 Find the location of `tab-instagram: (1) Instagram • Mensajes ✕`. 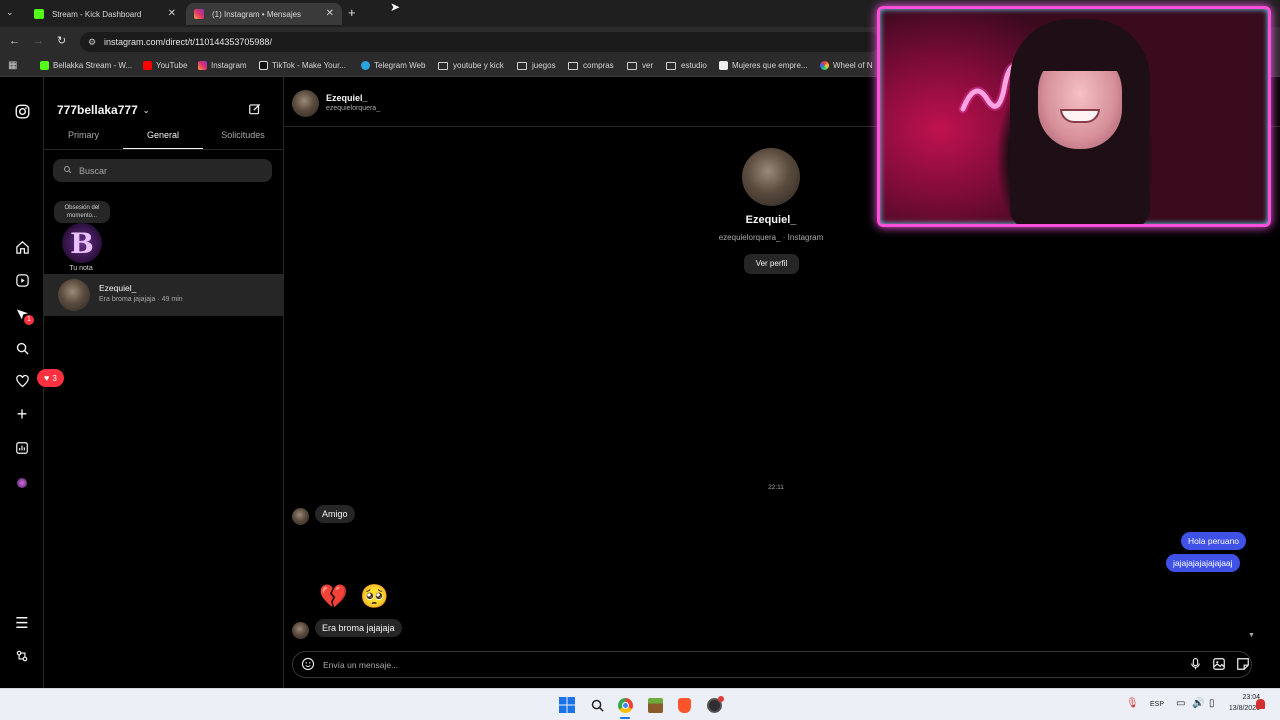

tab-instagram: (1) Instagram • Mensajes ✕ is located at coordinates (264, 14).